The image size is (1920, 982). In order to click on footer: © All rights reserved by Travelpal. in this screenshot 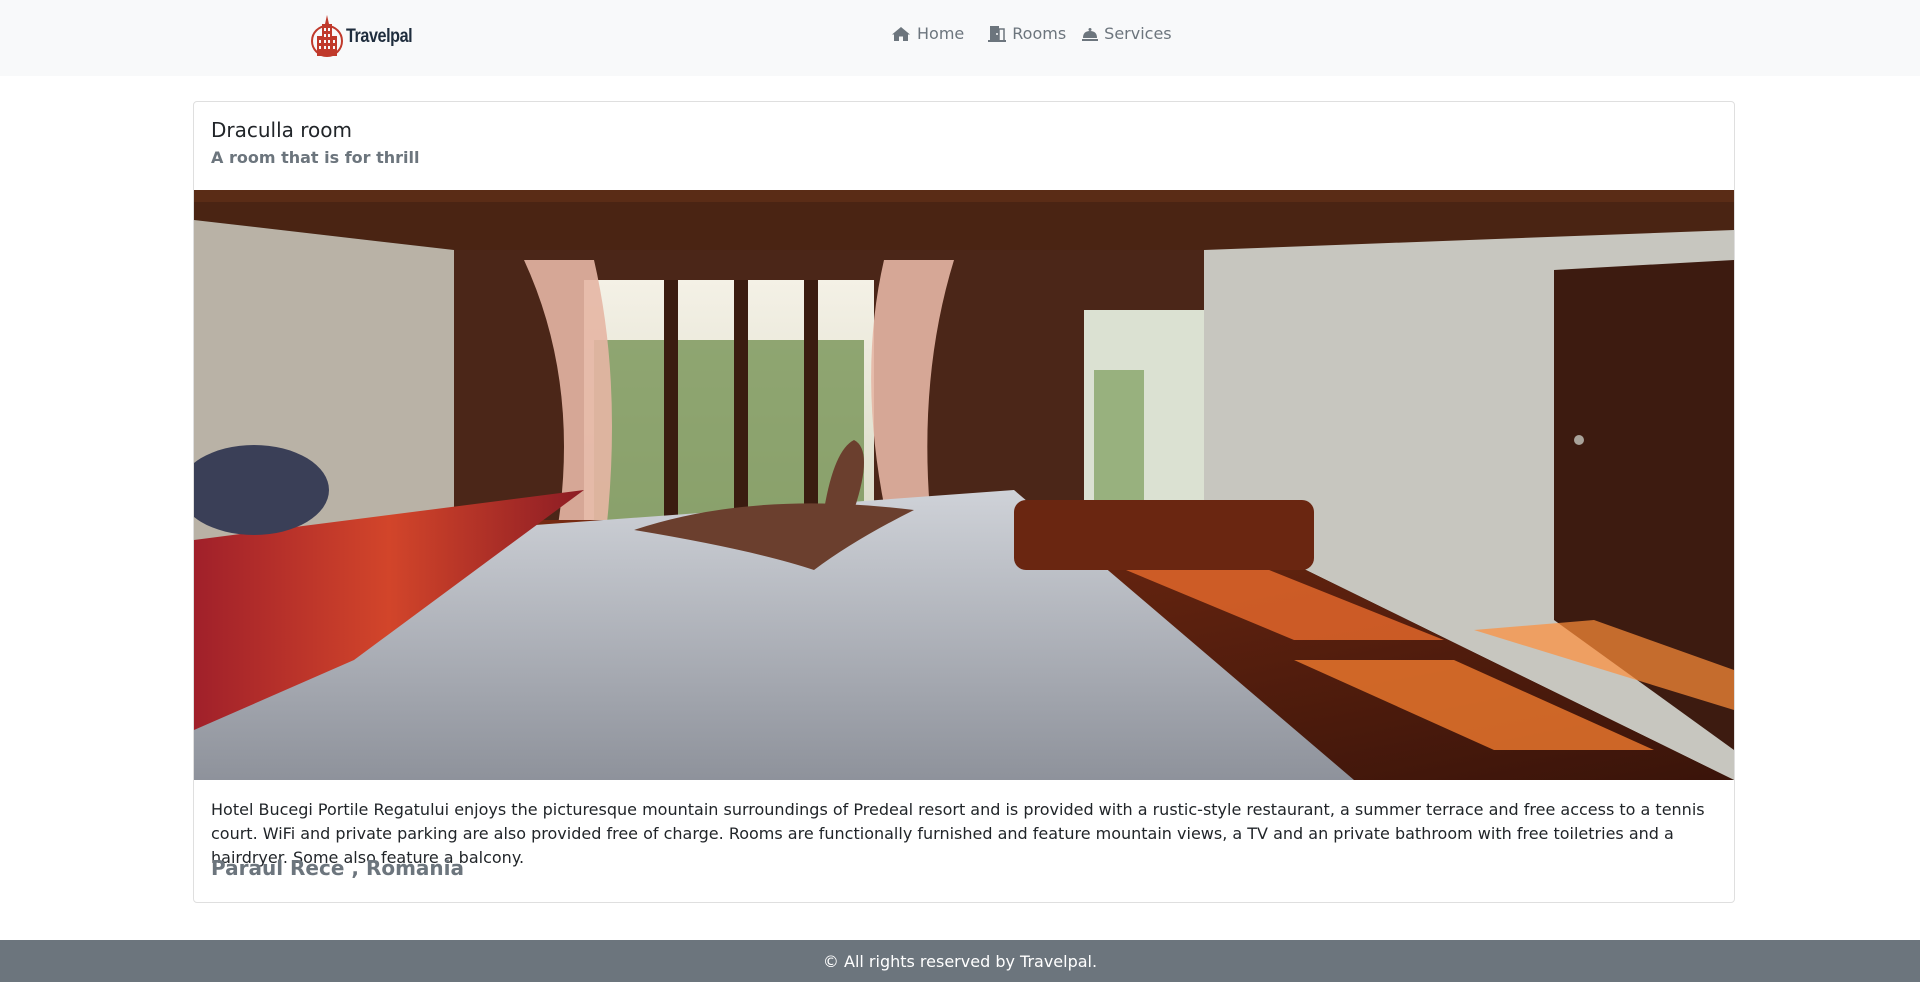, I will do `click(960, 961)`.